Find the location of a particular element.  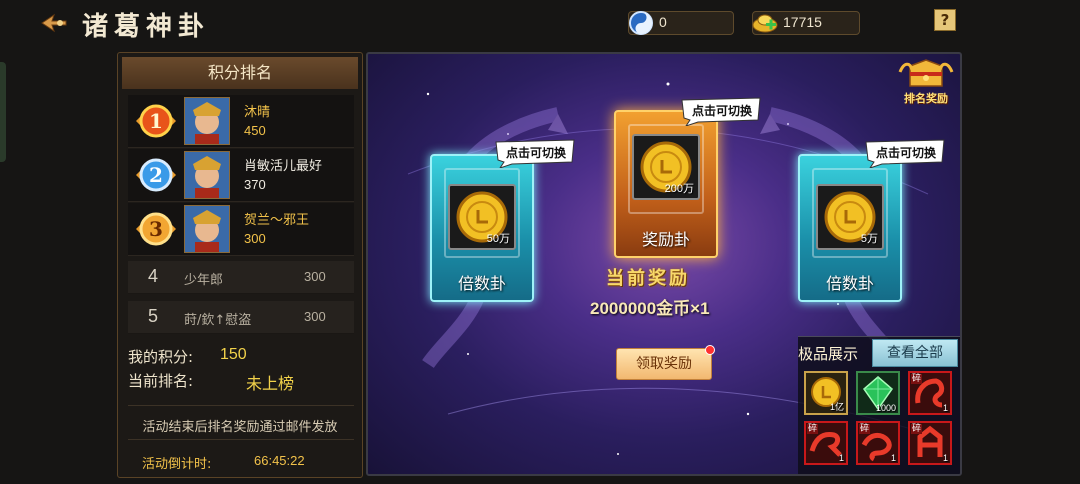

rank-reward-label: 排名奖励 is located at coordinates (926, 98).